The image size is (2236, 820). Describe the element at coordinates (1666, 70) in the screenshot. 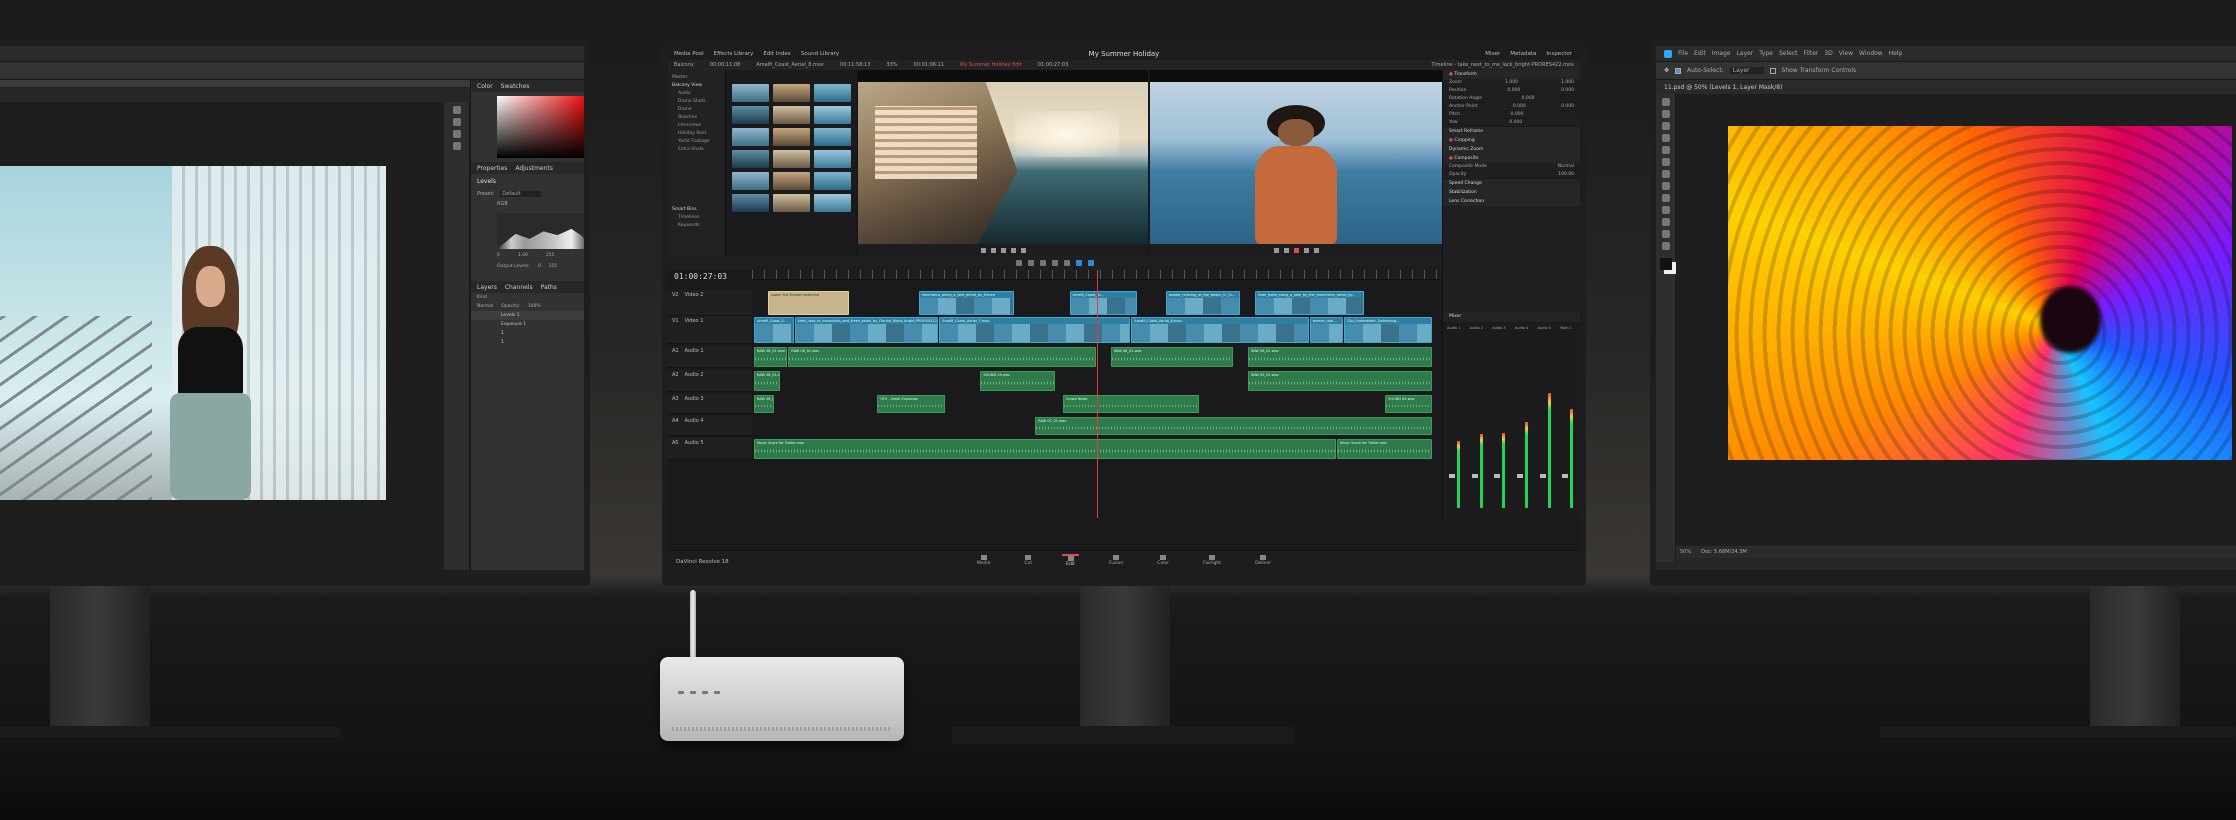

I see `move-tool-icon: ✥` at that location.